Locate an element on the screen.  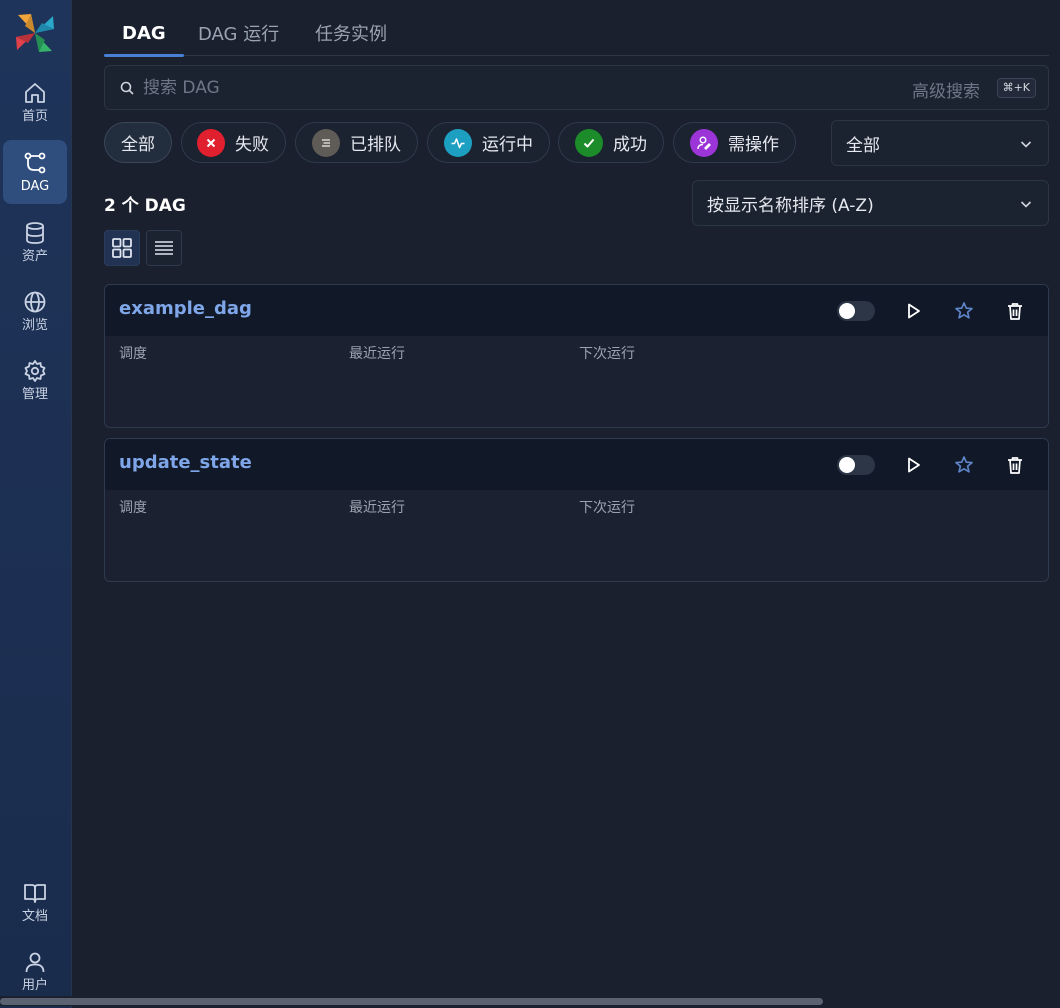
scrollbar-thumb is located at coordinates (411, 1001).